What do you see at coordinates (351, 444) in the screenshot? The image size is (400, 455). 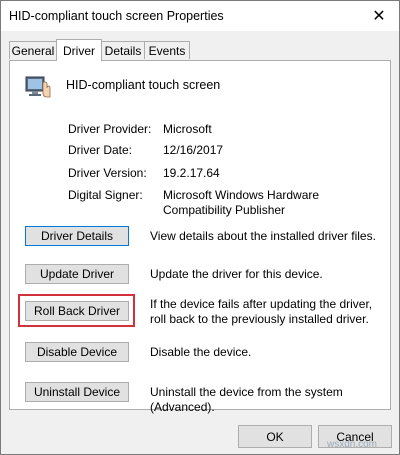 I see `watermark-text: wsxdn.com` at bounding box center [351, 444].